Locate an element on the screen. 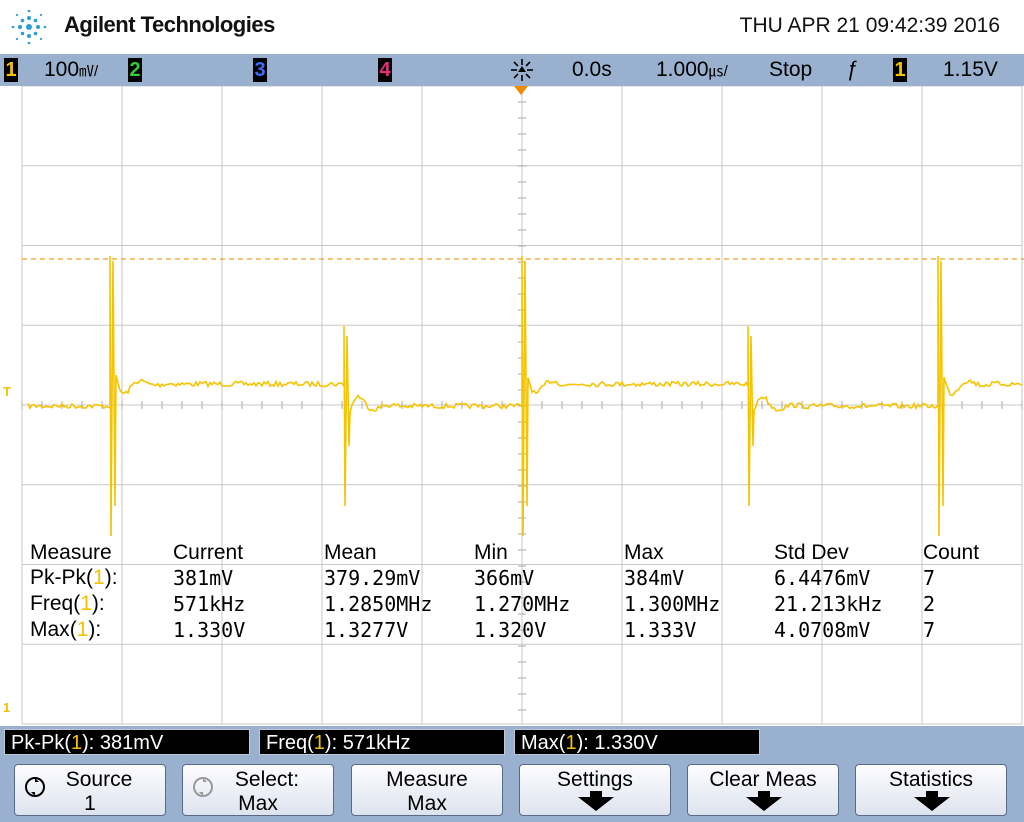 This screenshot has height=822, width=1024. header-min: Min is located at coordinates (491, 552).